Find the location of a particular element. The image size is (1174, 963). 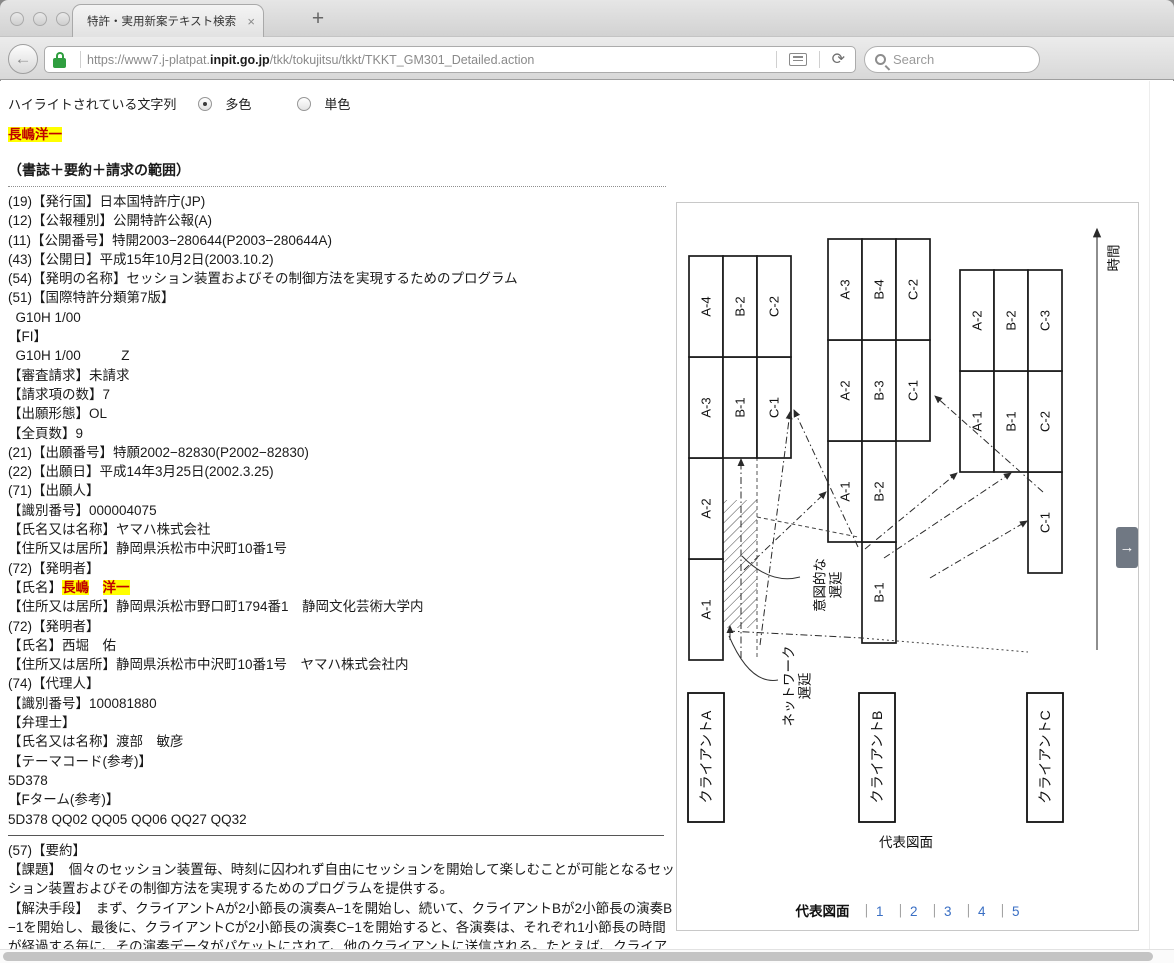

next-figure-button: → is located at coordinates (1127, 547).